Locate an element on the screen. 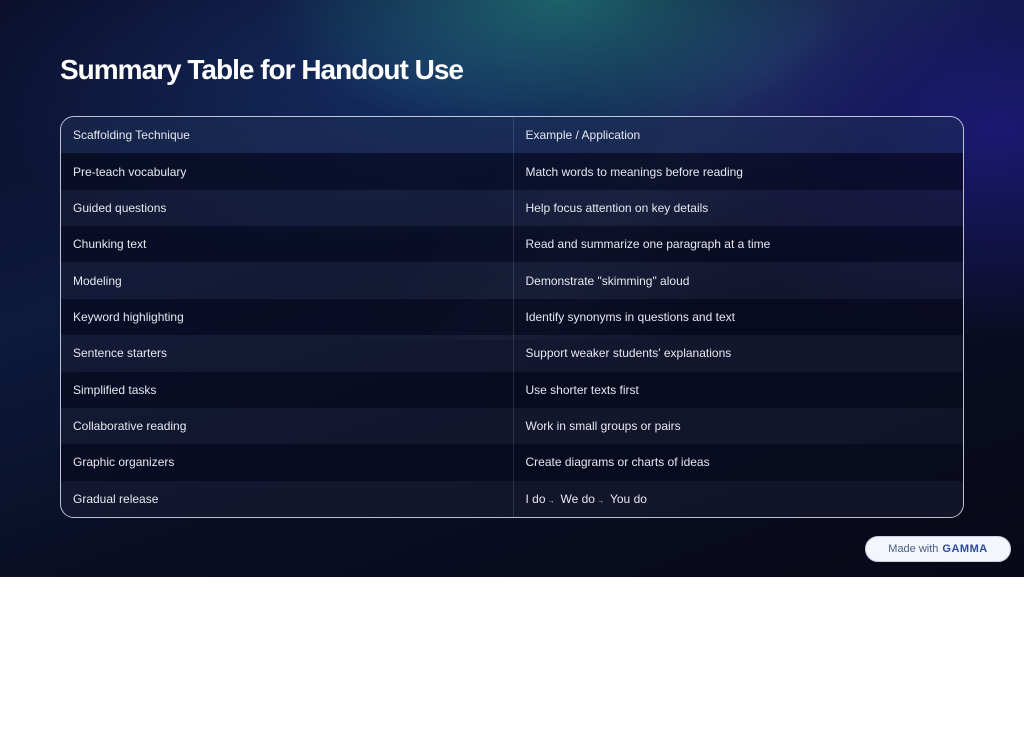 This screenshot has height=755, width=1024. technique-cell: Keyword highlighting is located at coordinates (128, 316).